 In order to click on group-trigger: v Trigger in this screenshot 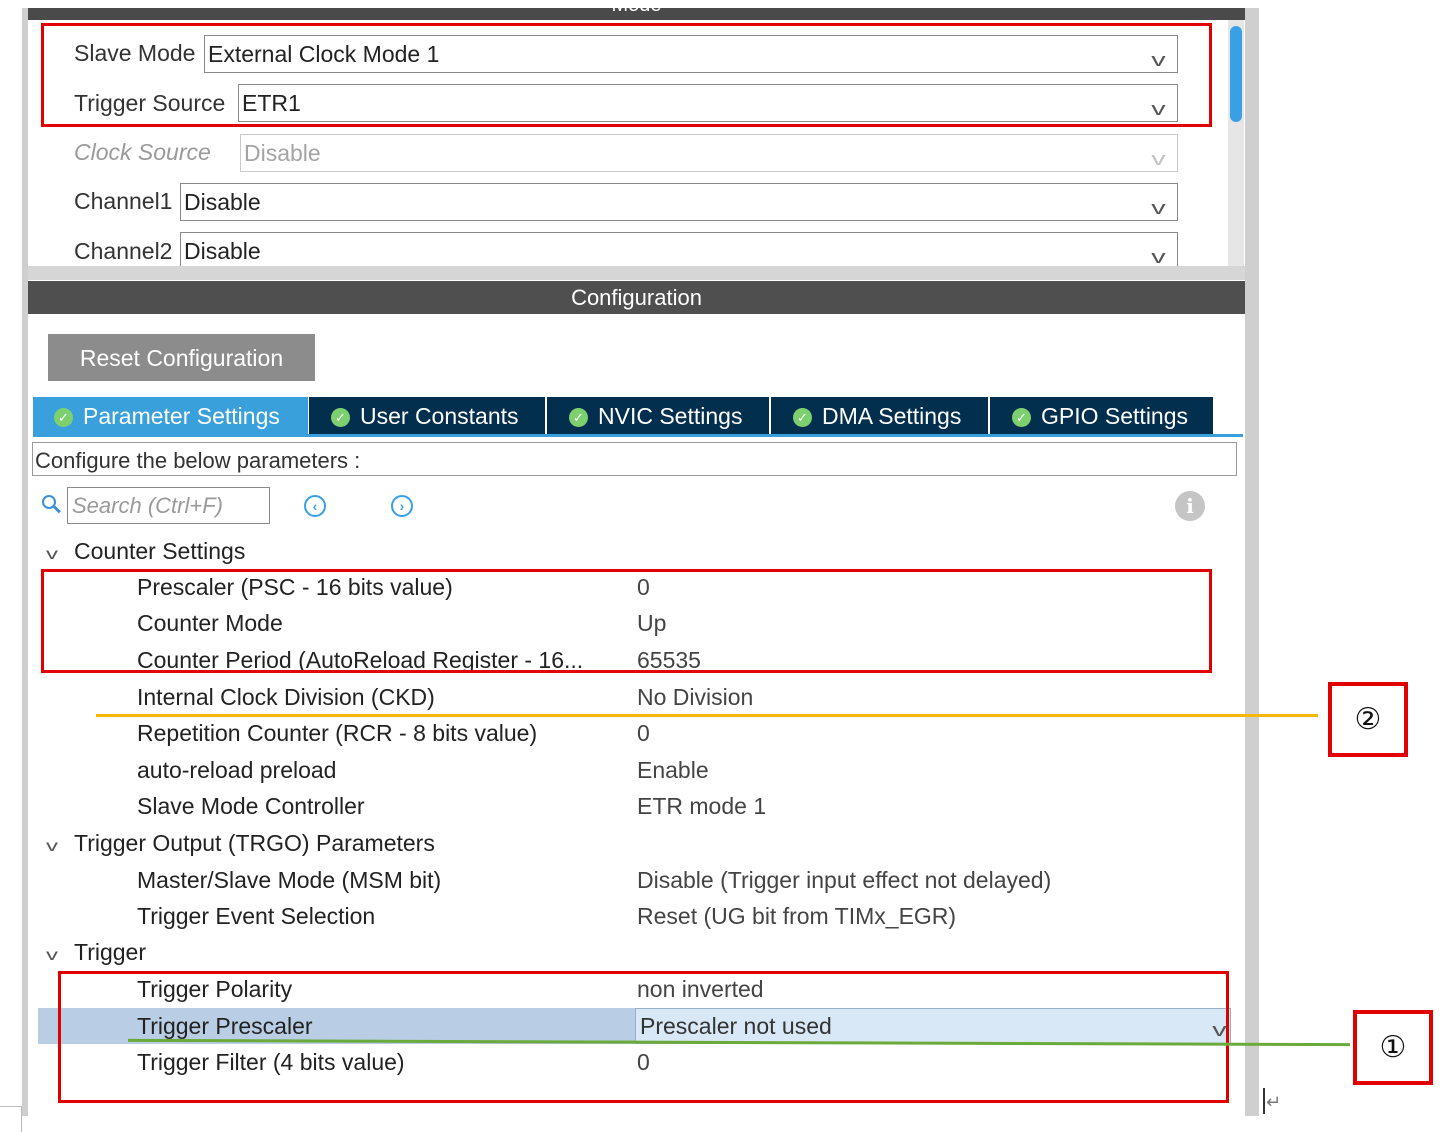, I will do `click(93, 952)`.